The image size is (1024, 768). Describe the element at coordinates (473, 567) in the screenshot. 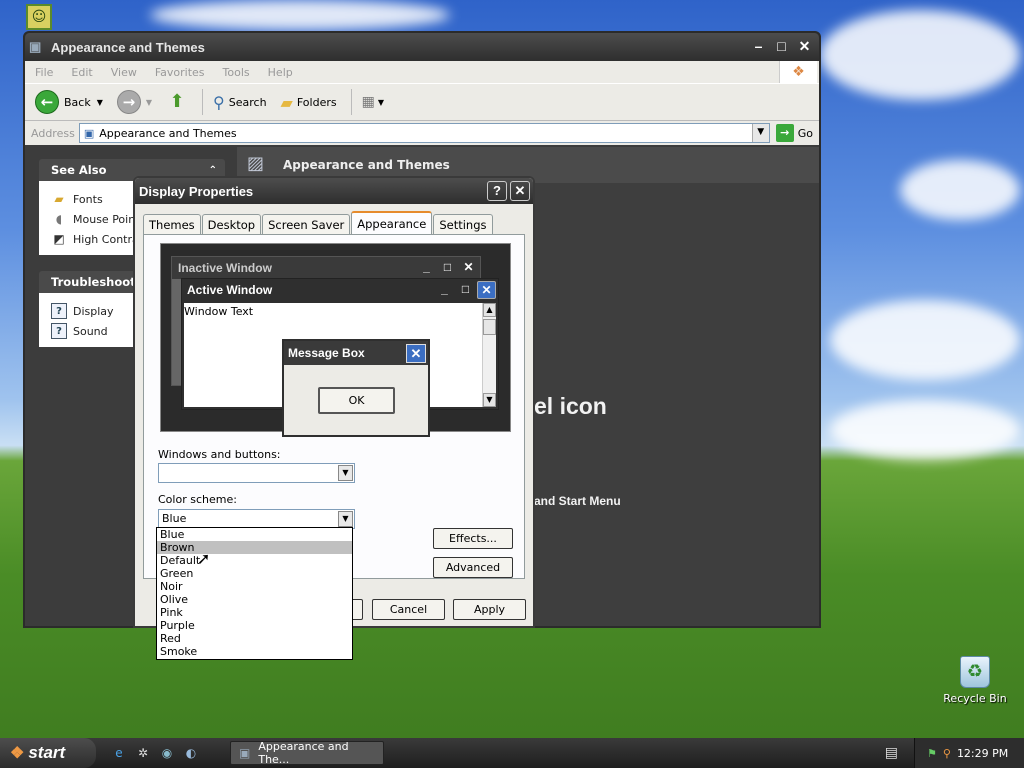

I see `advanced-button: Advanced` at that location.